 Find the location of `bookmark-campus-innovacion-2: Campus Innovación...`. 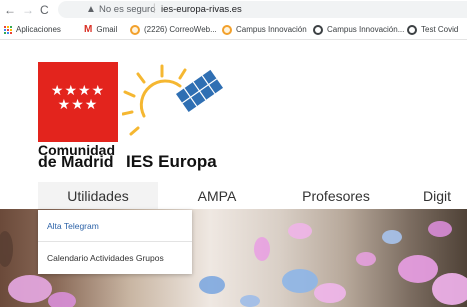

bookmark-campus-innovacion-2: Campus Innovación... is located at coordinates (358, 30).